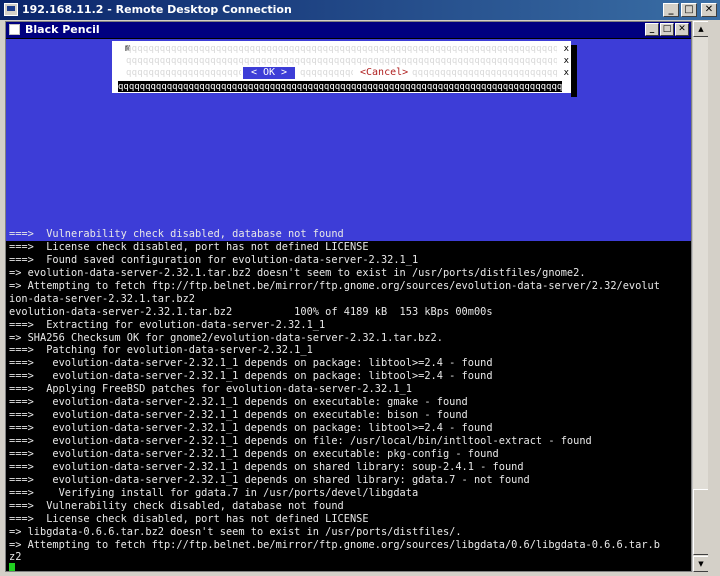  I want to click on ok-button: < OK >, so click(269, 73).